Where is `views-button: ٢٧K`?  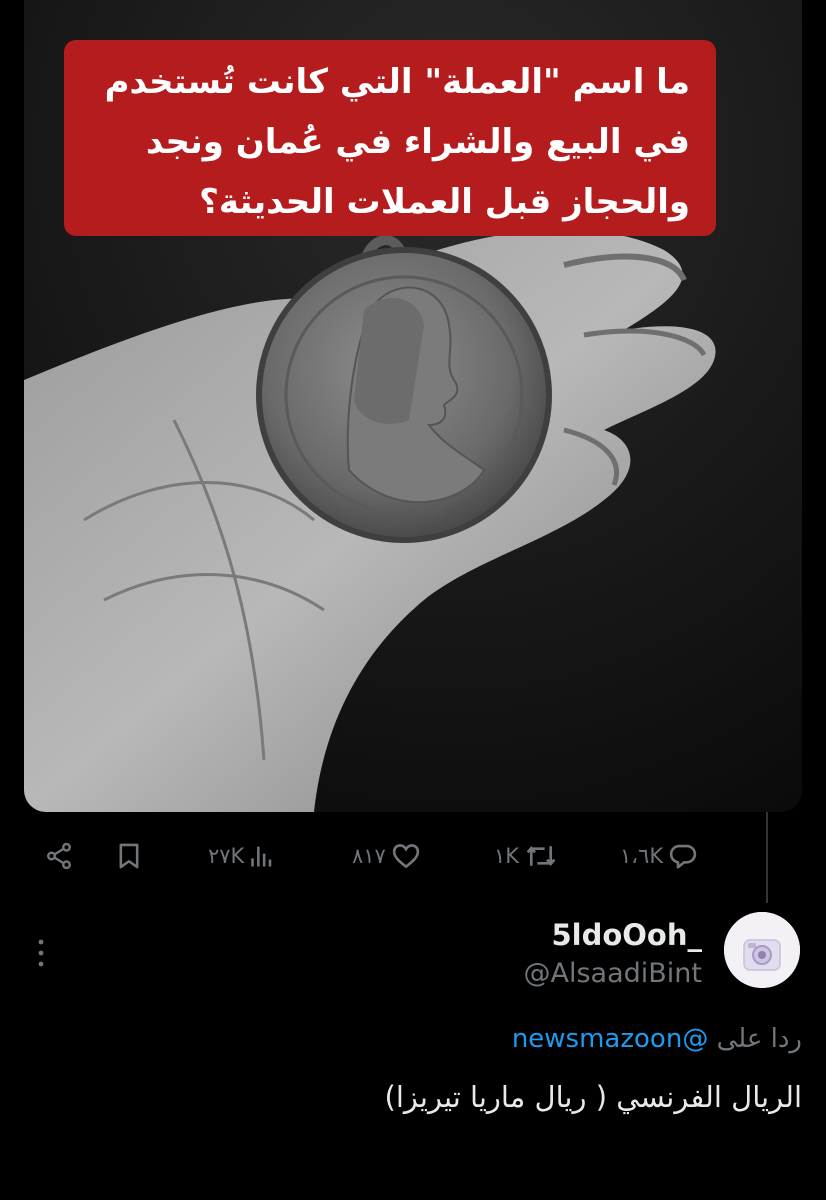
views-button: ٢٧K is located at coordinates (242, 856).